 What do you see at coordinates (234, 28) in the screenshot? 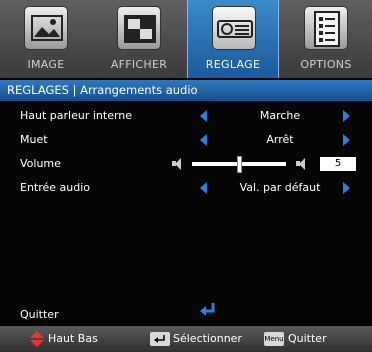
I see `projector-icon` at bounding box center [234, 28].